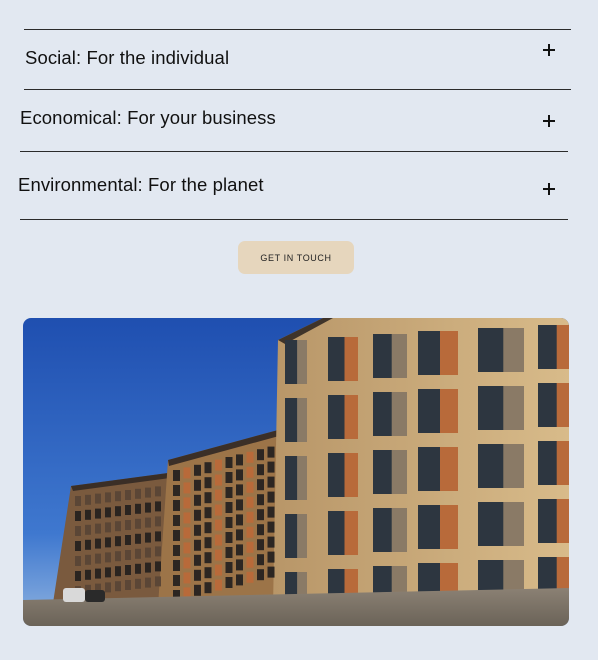 The image size is (598, 660). What do you see at coordinates (296, 257) in the screenshot?
I see `get-in-touch-button: GET IN TOUCH` at bounding box center [296, 257].